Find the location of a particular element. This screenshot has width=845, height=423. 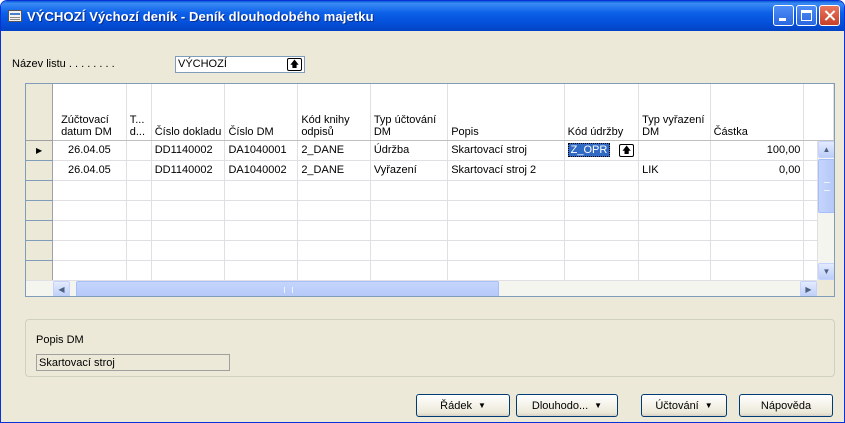

scroll-left-icon: ◀ is located at coordinates (61, 289).